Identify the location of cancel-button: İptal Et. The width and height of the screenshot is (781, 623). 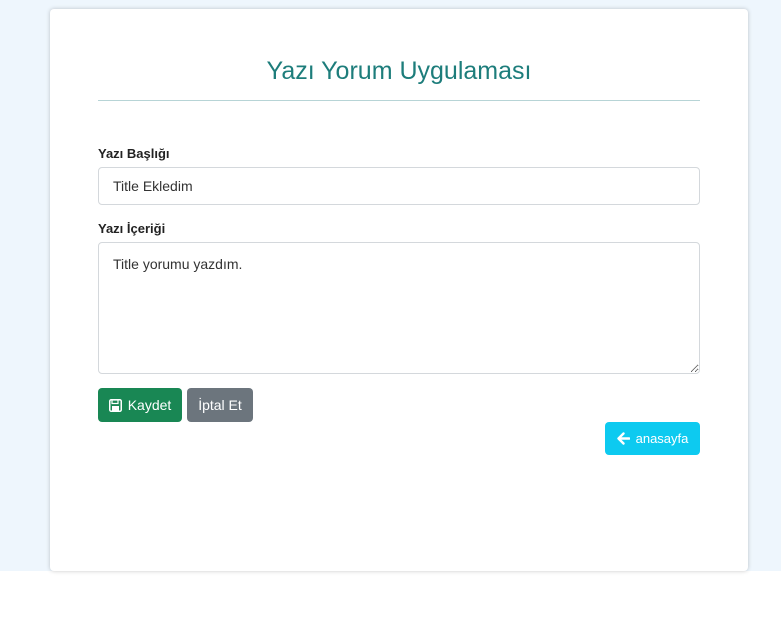
(220, 405).